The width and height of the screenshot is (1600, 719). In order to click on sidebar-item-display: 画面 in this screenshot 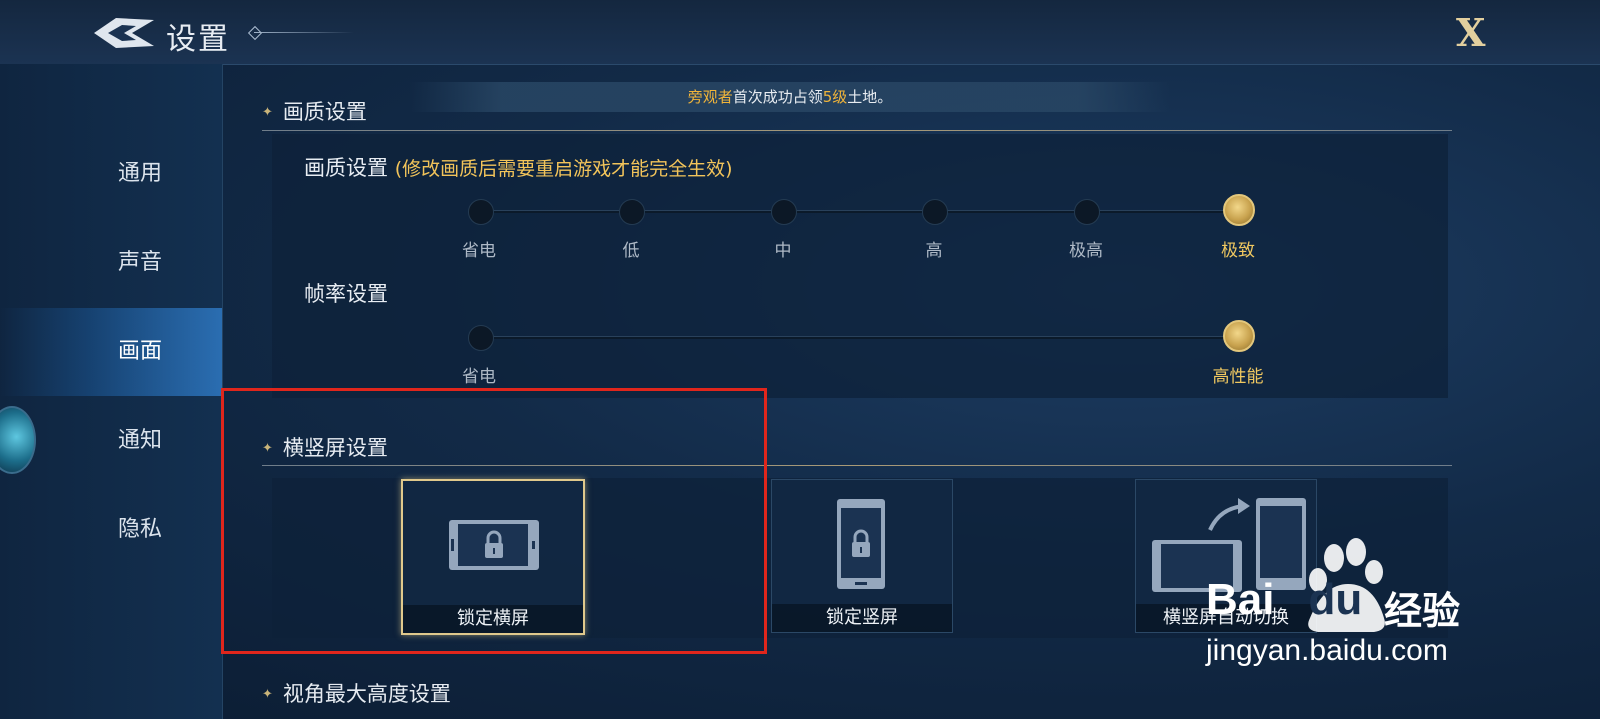, I will do `click(111, 352)`.